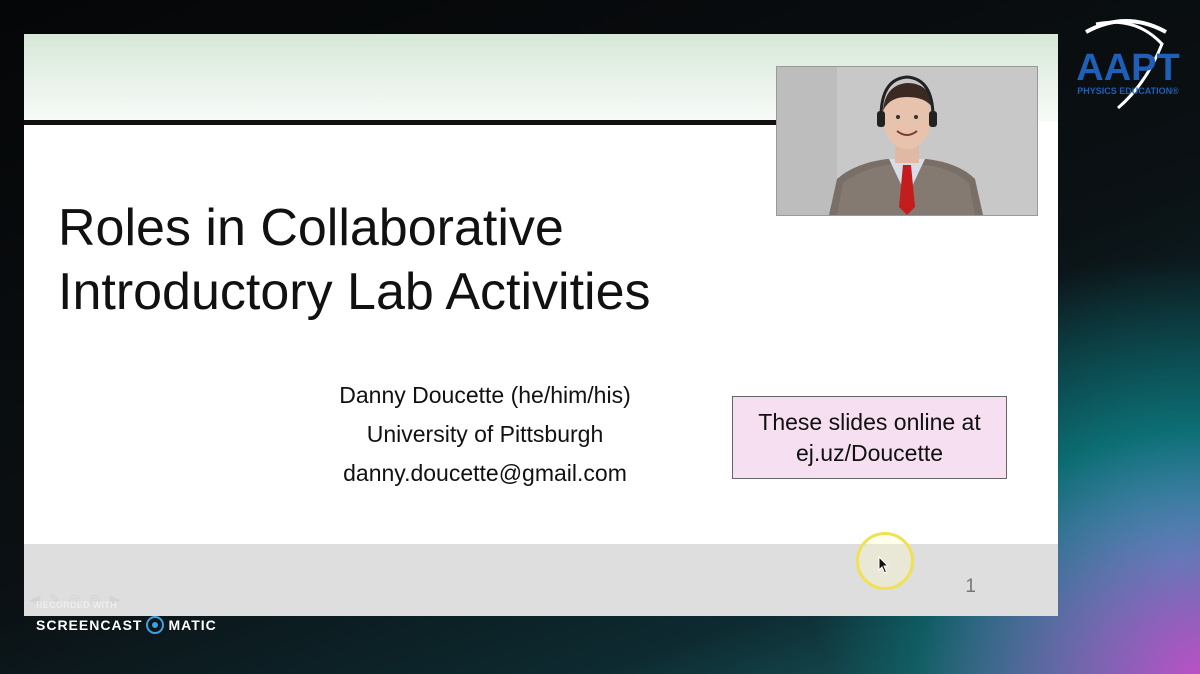 The width and height of the screenshot is (1200, 674). Describe the element at coordinates (146, 614) in the screenshot. I see `screencast-matic-watermark: ◀ ✎ ◎ ⊜ ▶ RECORDED WITH SCREENCAST MATIC` at that location.